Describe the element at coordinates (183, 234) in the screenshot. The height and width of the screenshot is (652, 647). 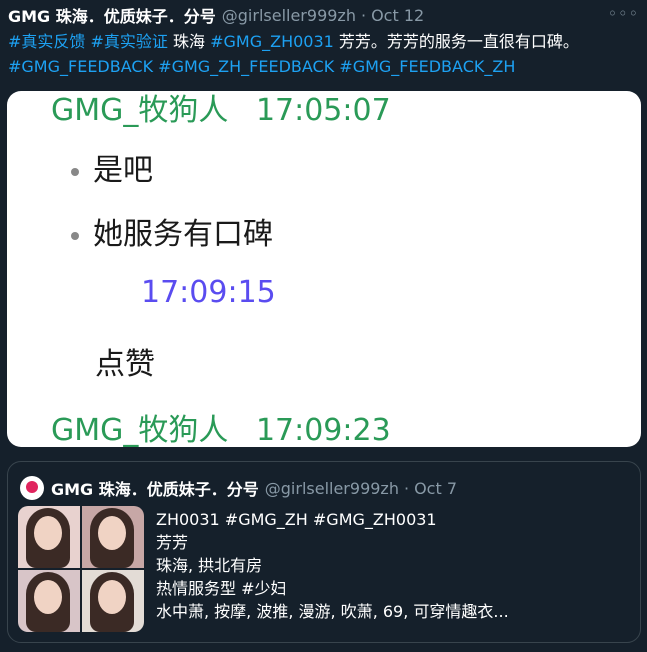
I see `chat-message-text: 她服务有口碑` at that location.